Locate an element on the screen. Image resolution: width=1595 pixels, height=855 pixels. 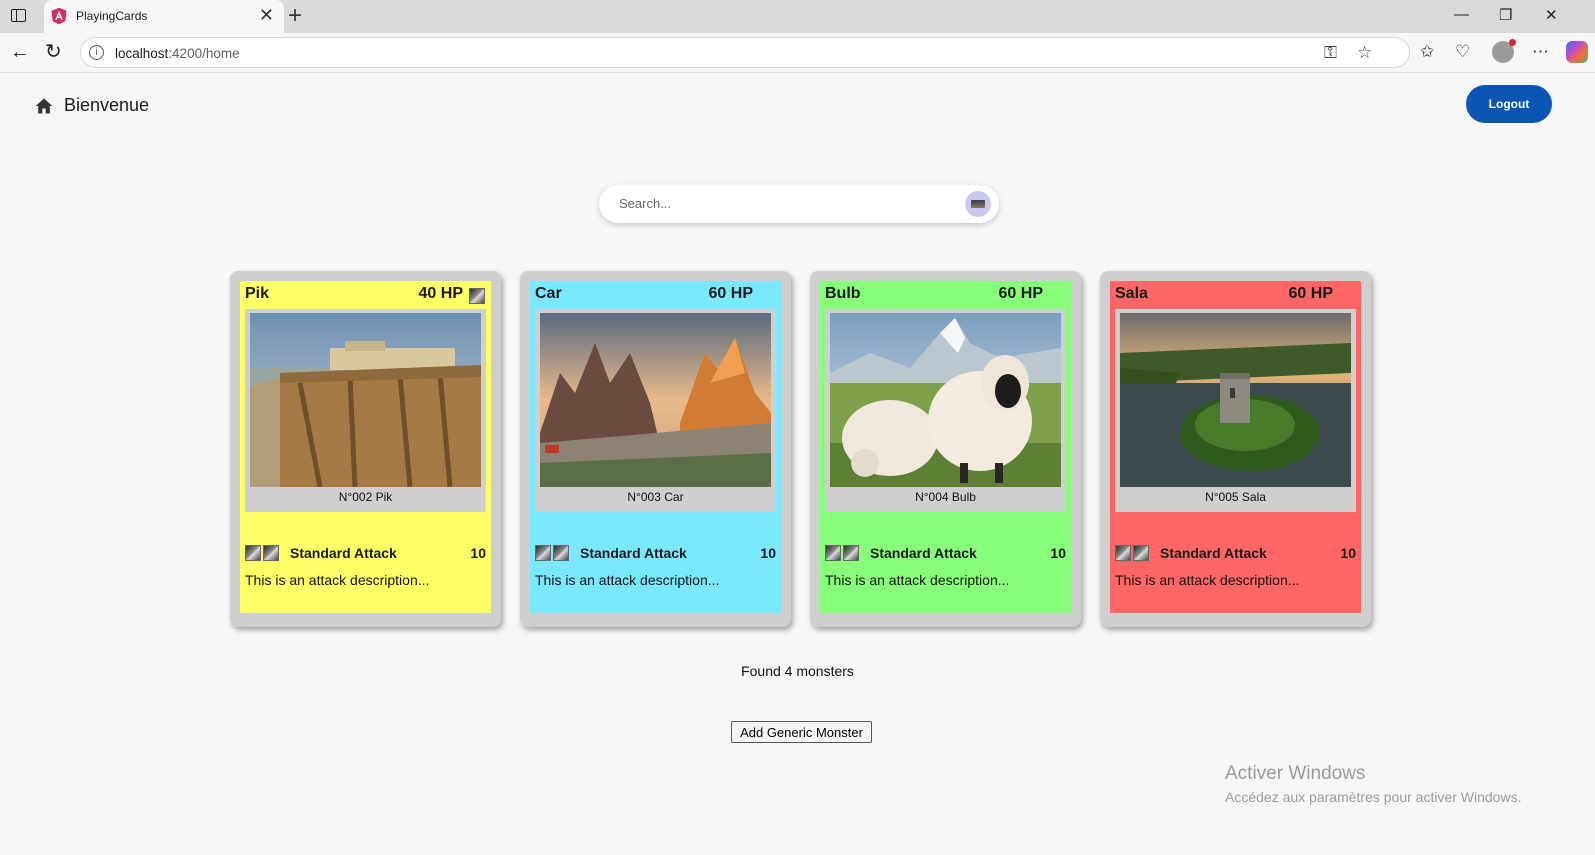
angular-icon is located at coordinates (59, 16).